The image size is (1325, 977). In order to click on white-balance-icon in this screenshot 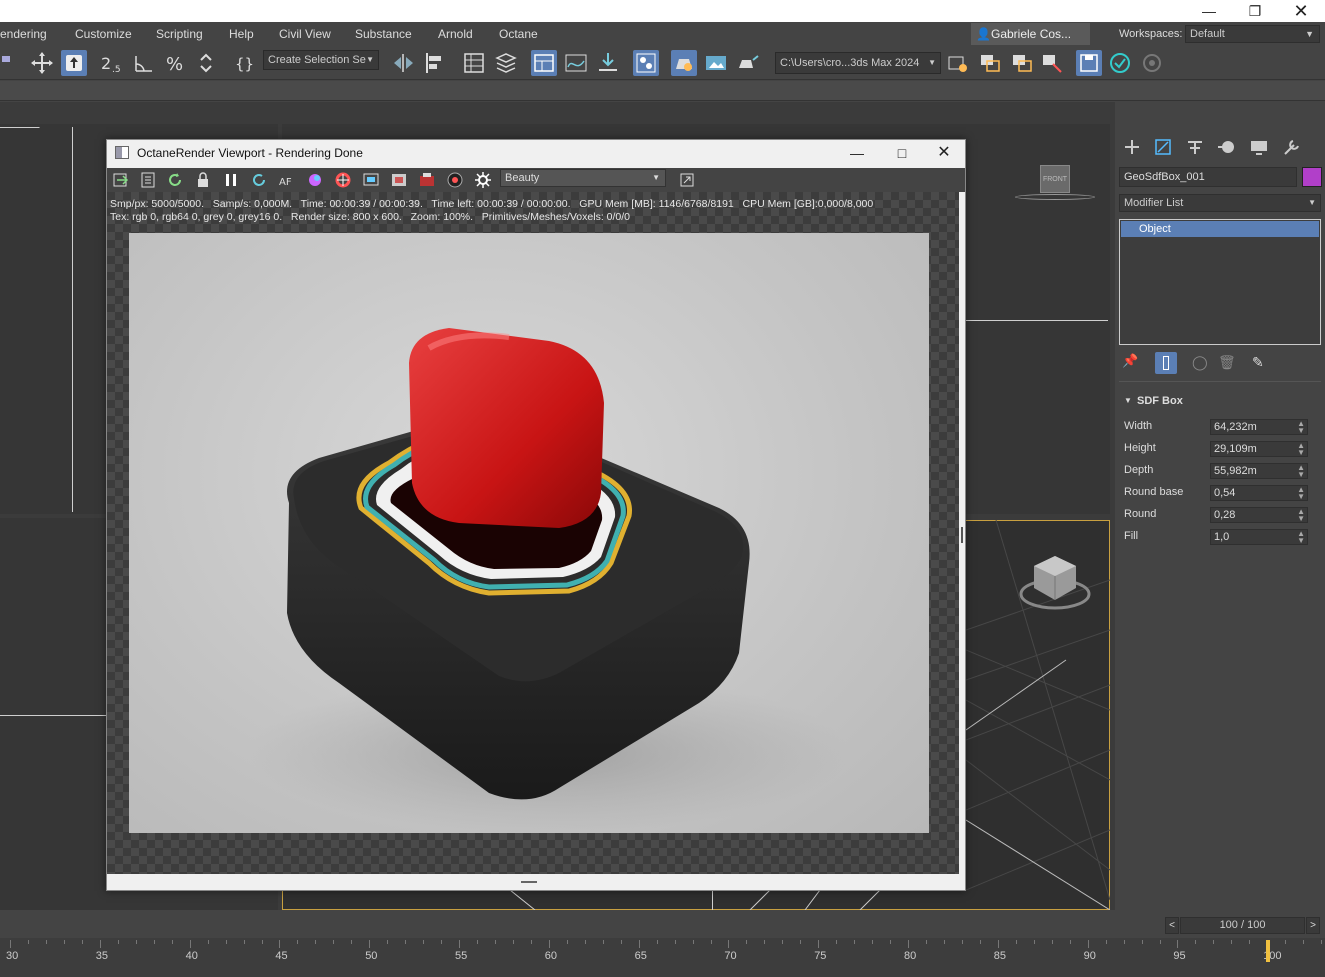, I will do `click(315, 180)`.